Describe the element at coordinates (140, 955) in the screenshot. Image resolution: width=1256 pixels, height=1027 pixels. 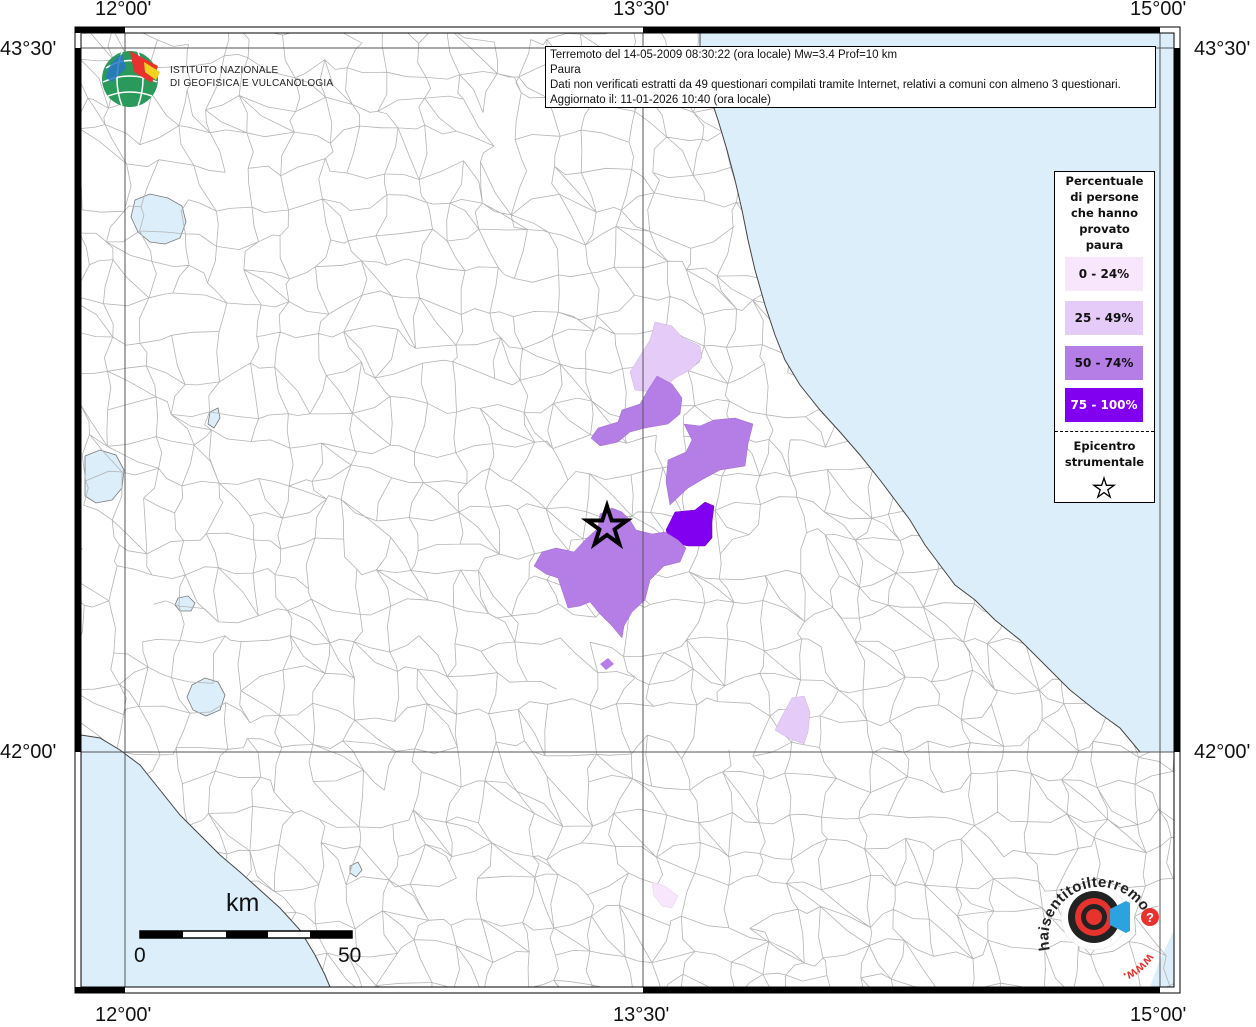
I see `scale-min-label: 0` at that location.